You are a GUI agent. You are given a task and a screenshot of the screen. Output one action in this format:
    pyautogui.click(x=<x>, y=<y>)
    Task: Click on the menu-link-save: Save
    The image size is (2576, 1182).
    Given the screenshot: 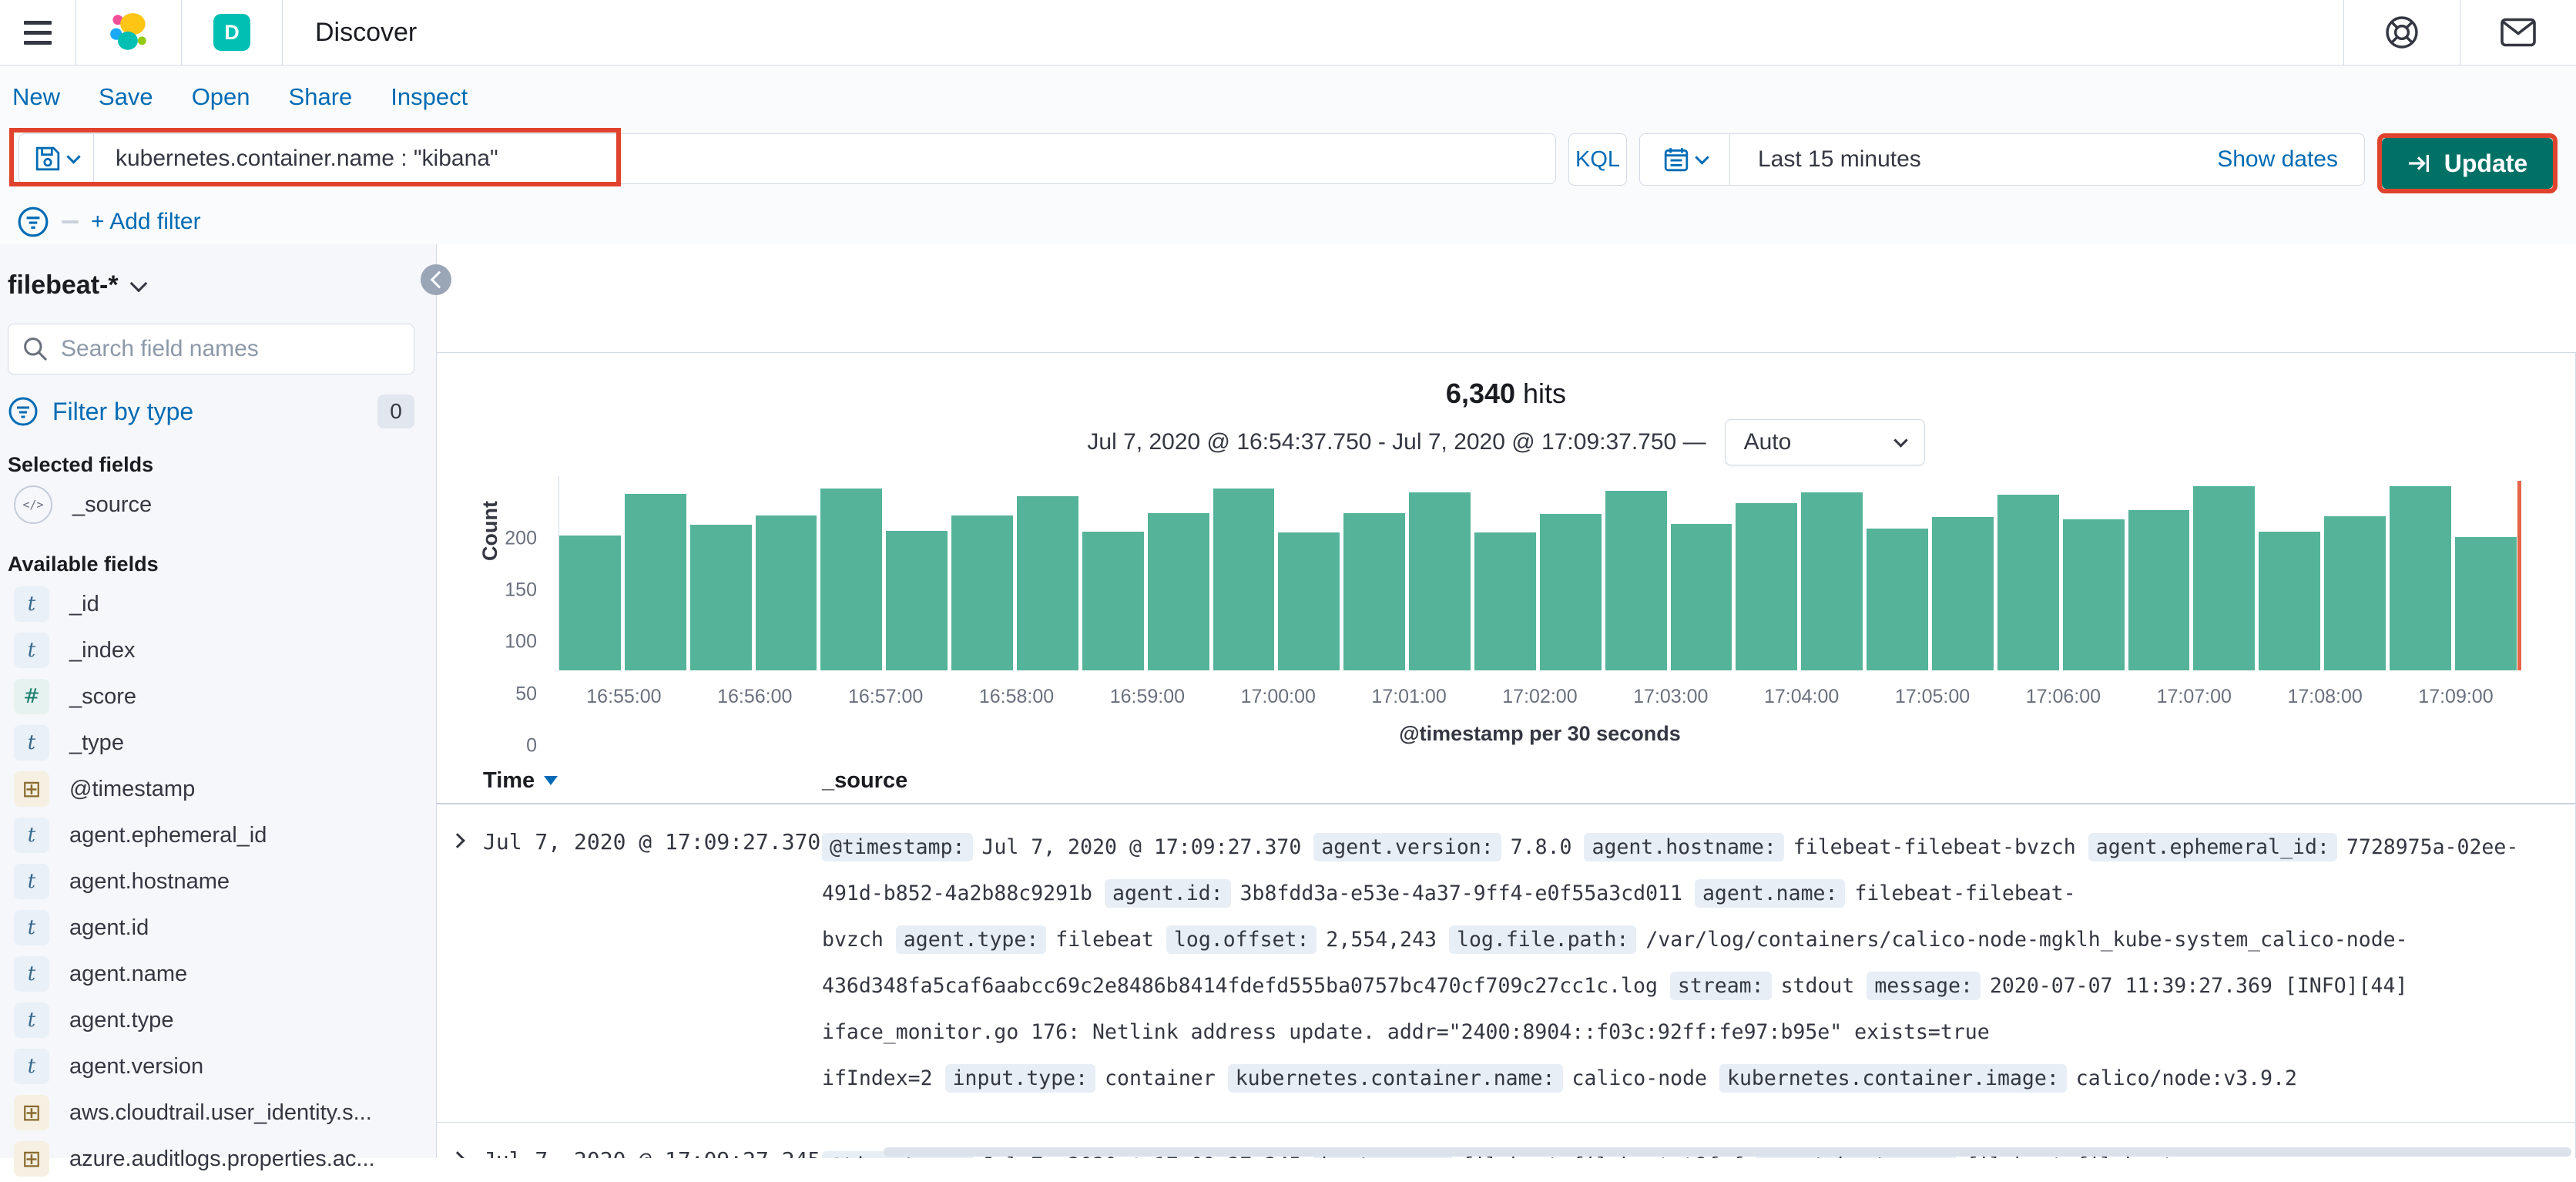 What is the action you would take?
    pyautogui.click(x=126, y=97)
    